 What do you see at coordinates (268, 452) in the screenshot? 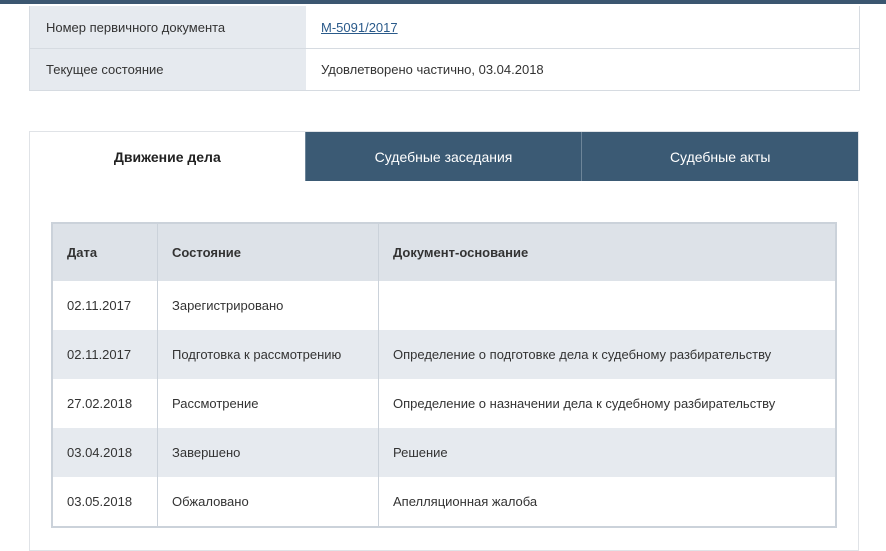
I see `row-state: Завершено` at bounding box center [268, 452].